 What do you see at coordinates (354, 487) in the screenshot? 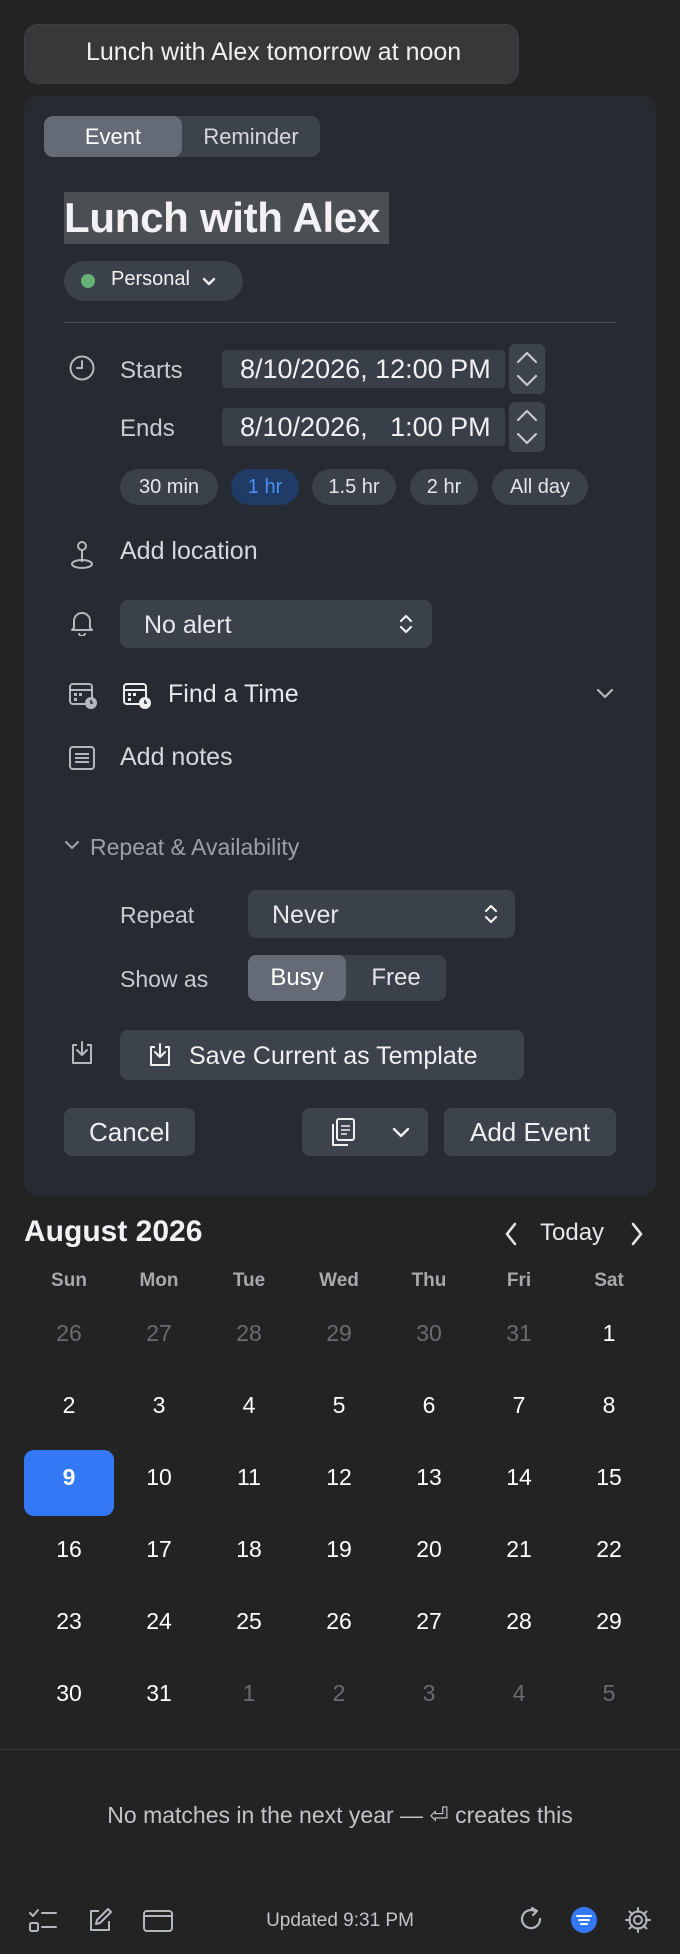
I see `duration-1-5hr-chip: 1.5 hr` at bounding box center [354, 487].